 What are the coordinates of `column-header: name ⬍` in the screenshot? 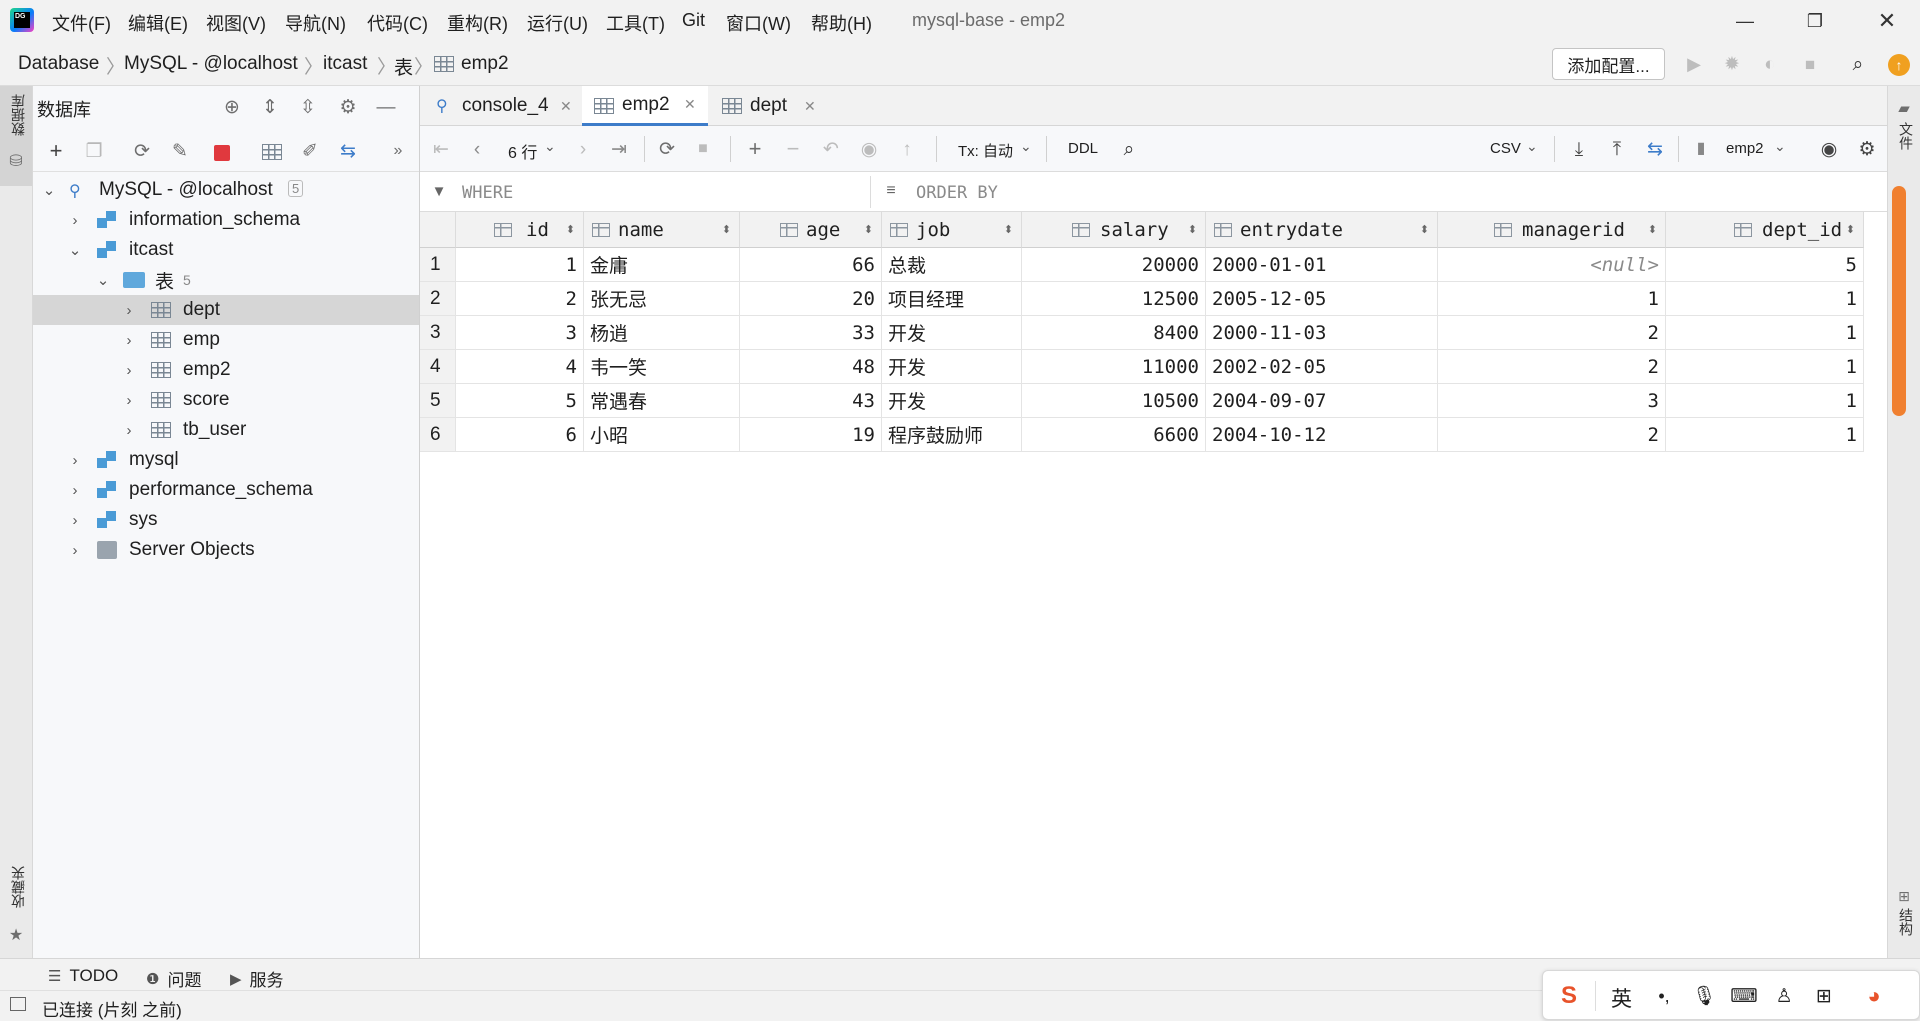 It's located at (662, 230).